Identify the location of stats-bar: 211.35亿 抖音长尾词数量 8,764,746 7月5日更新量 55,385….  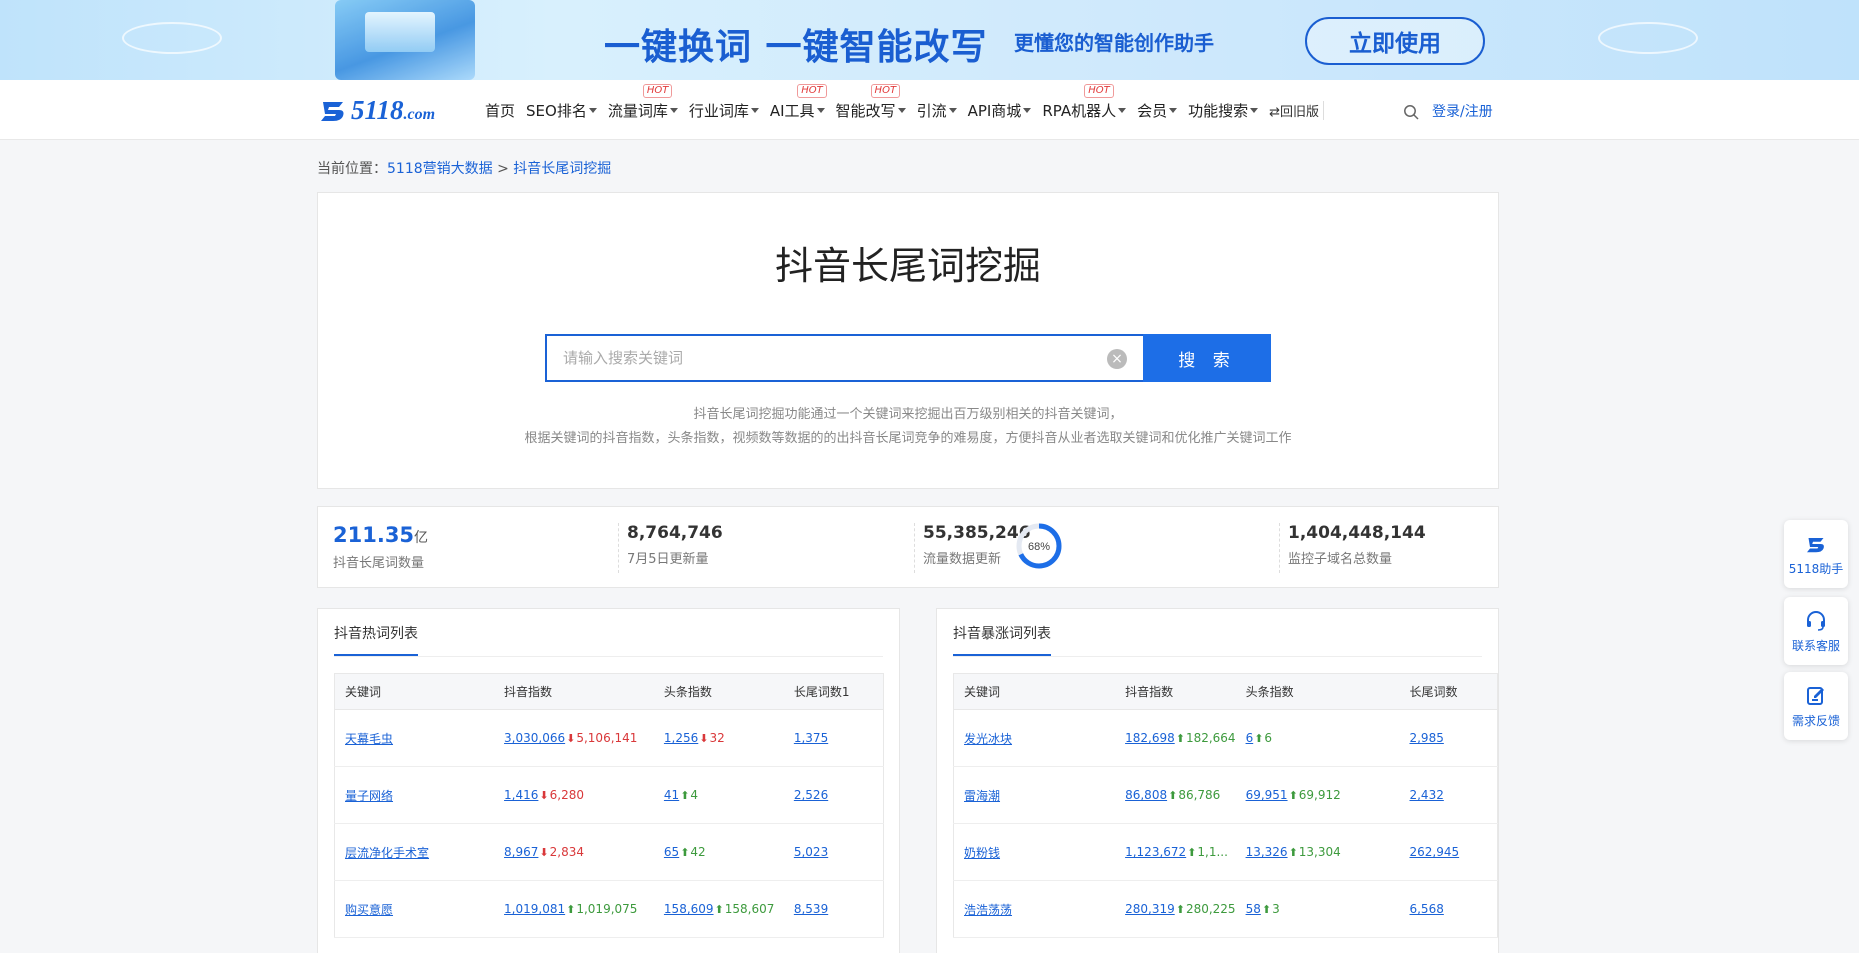
(908, 547).